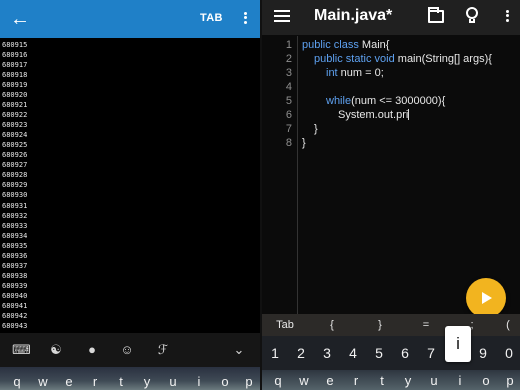 Image resolution: width=520 pixels, height=390 pixels. Describe the element at coordinates (327, 353) in the screenshot. I see `key-3: 3` at that location.